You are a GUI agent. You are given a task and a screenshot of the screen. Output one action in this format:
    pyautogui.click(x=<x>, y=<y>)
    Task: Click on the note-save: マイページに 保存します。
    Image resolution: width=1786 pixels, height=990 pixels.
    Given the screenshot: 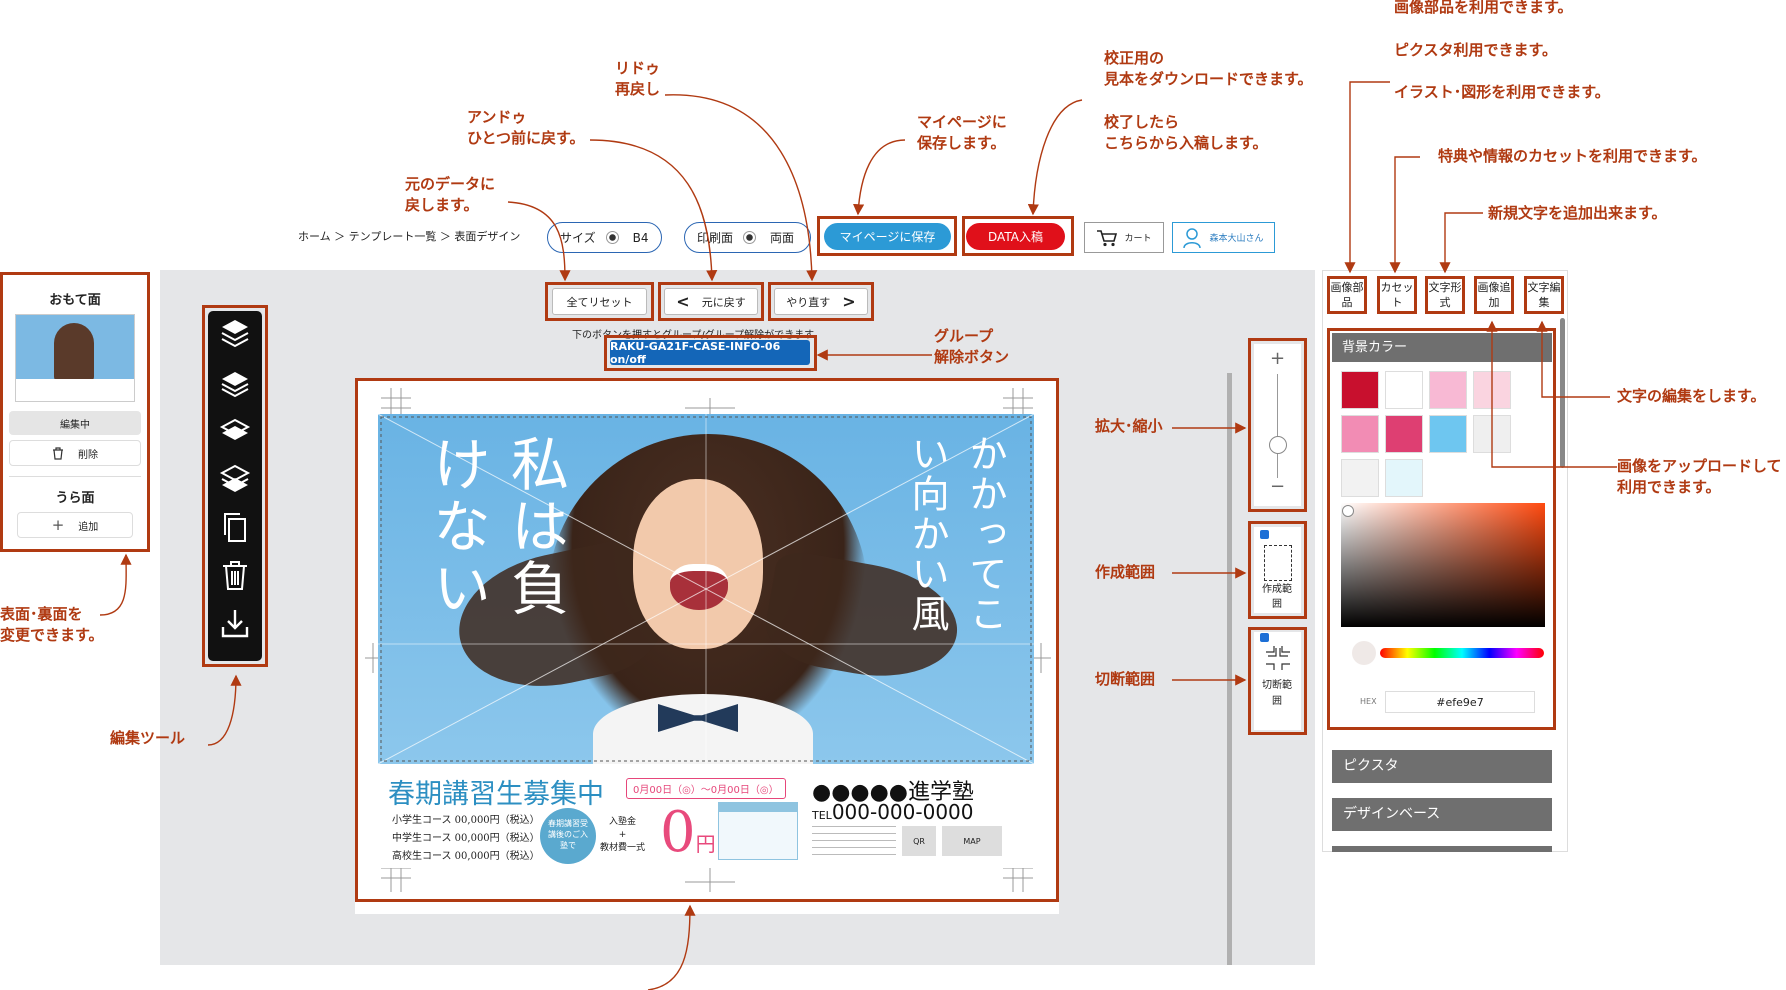 What is the action you would take?
    pyautogui.click(x=962, y=133)
    